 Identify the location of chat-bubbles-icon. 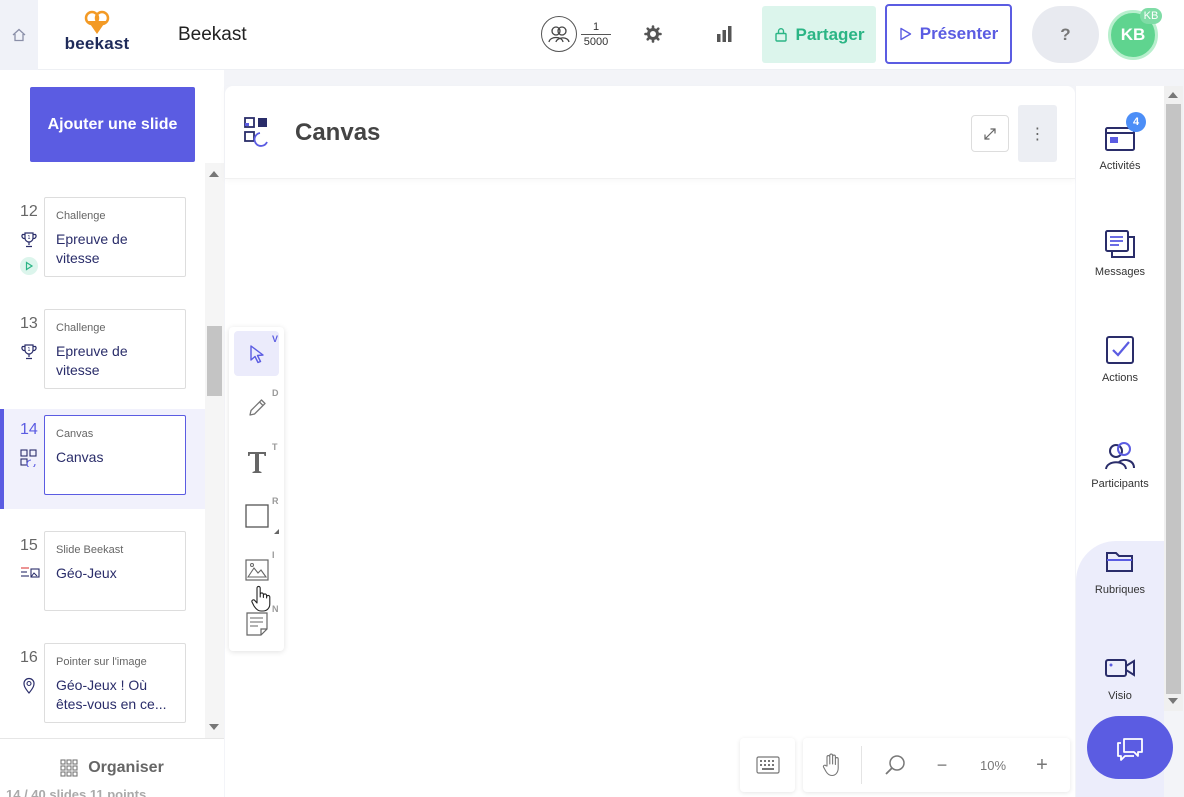
(1130, 749).